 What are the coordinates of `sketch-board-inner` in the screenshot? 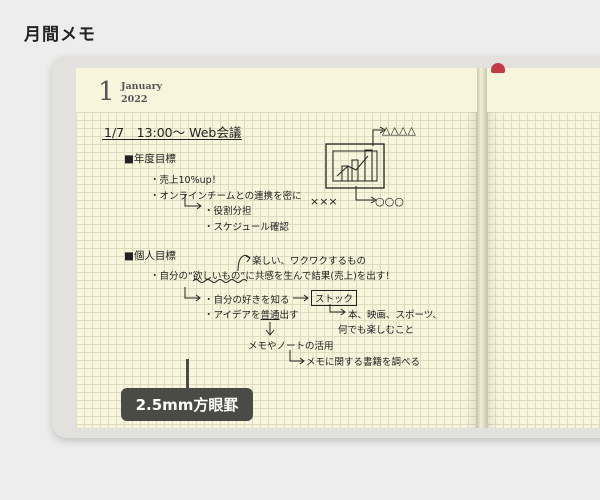 It's located at (355, 166).